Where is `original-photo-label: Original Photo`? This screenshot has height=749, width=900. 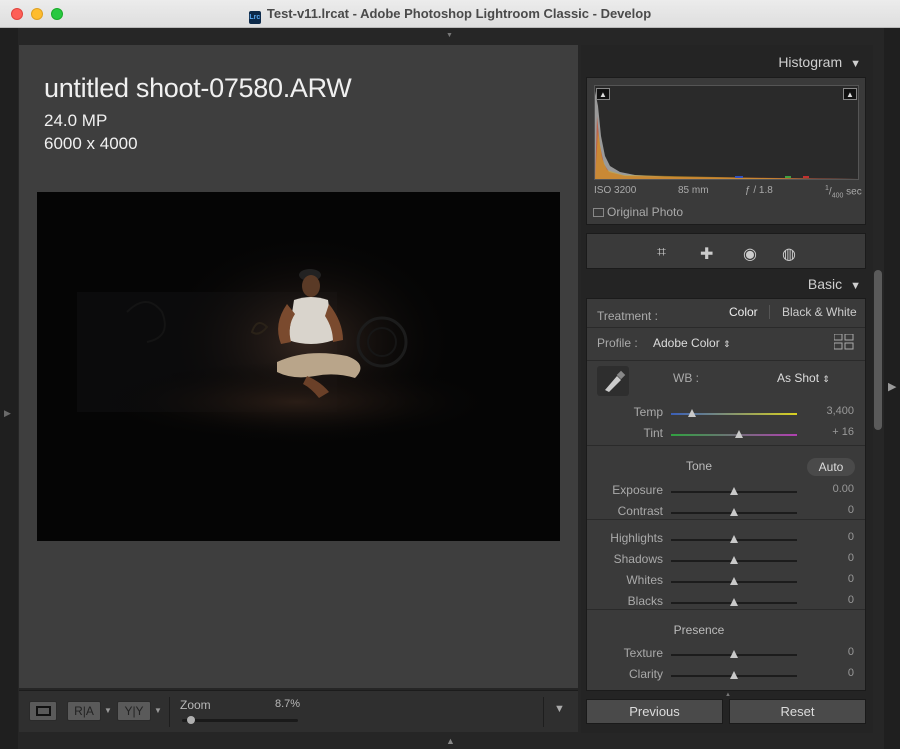
original-photo-label: Original Photo is located at coordinates (645, 212).